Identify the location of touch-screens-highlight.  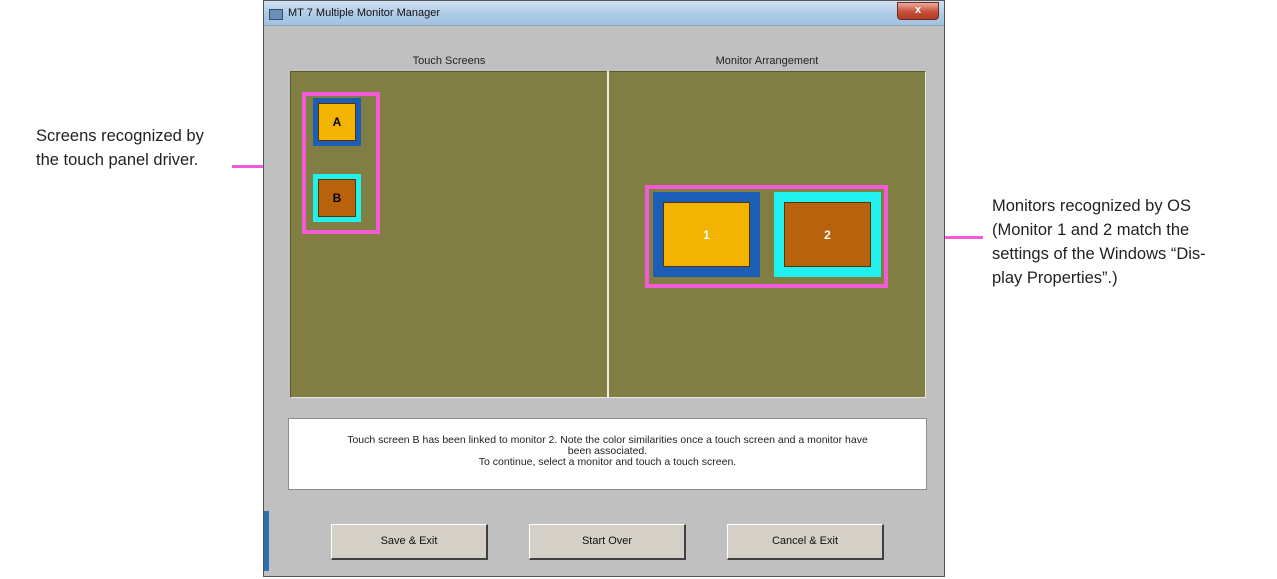
(341, 163).